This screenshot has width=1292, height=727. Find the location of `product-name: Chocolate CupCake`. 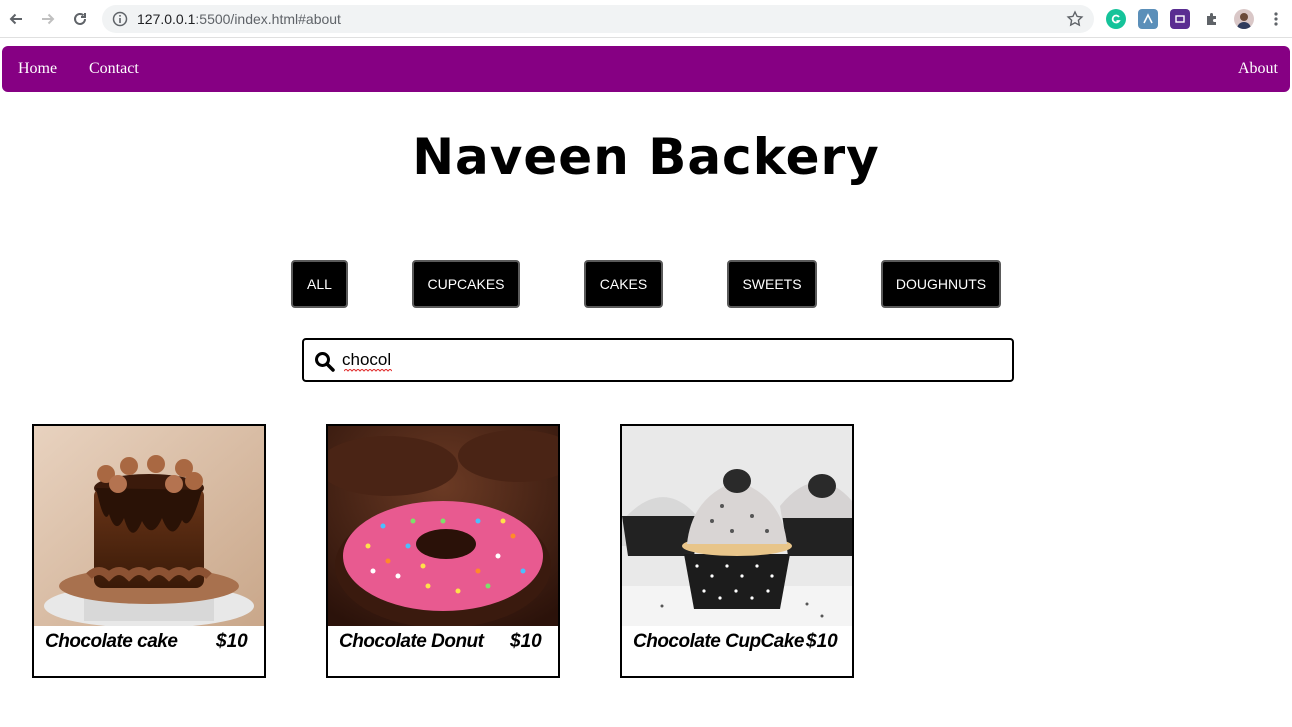

product-name: Chocolate CupCake is located at coordinates (718, 641).